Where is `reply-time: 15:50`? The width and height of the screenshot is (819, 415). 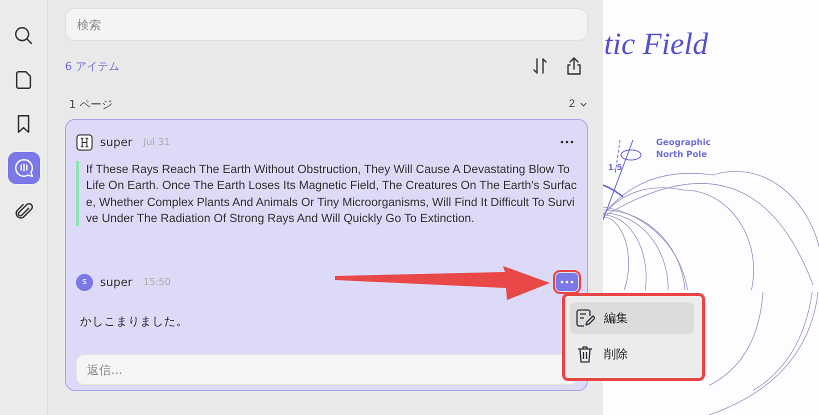
reply-time: 15:50 is located at coordinates (157, 282).